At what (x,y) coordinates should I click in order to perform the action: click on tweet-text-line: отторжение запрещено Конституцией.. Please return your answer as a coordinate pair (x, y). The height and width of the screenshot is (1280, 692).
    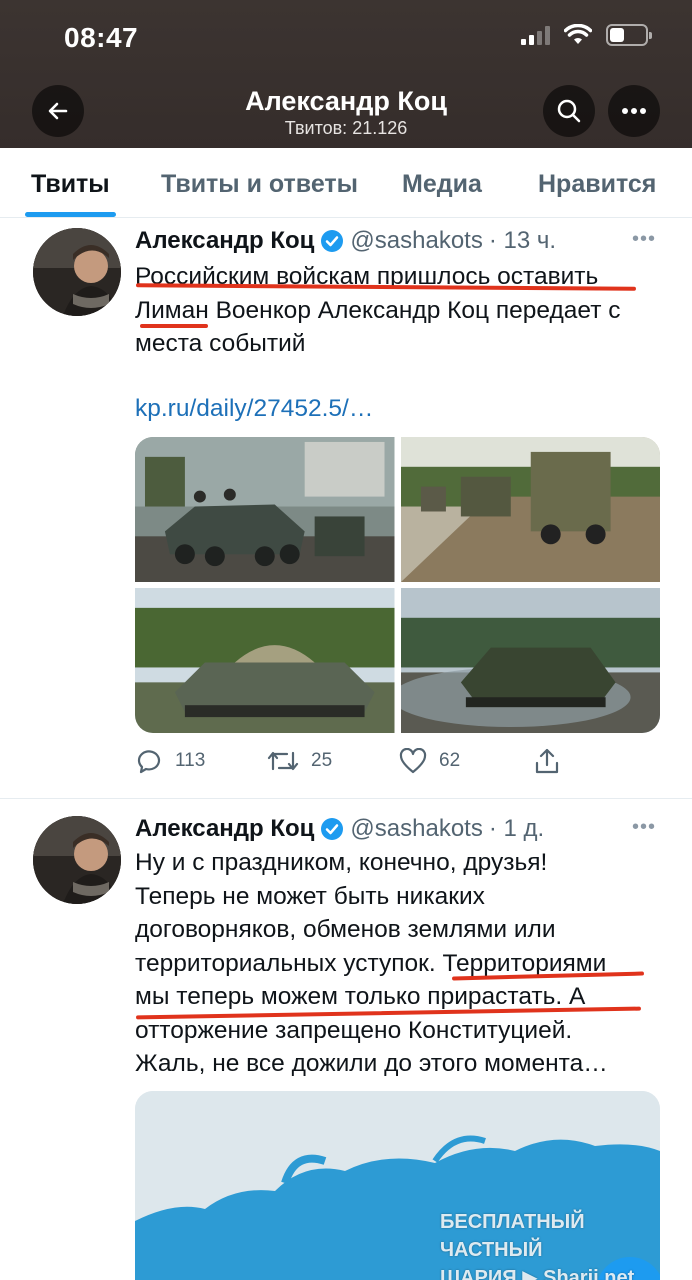
    Looking at the image, I should click on (354, 1030).